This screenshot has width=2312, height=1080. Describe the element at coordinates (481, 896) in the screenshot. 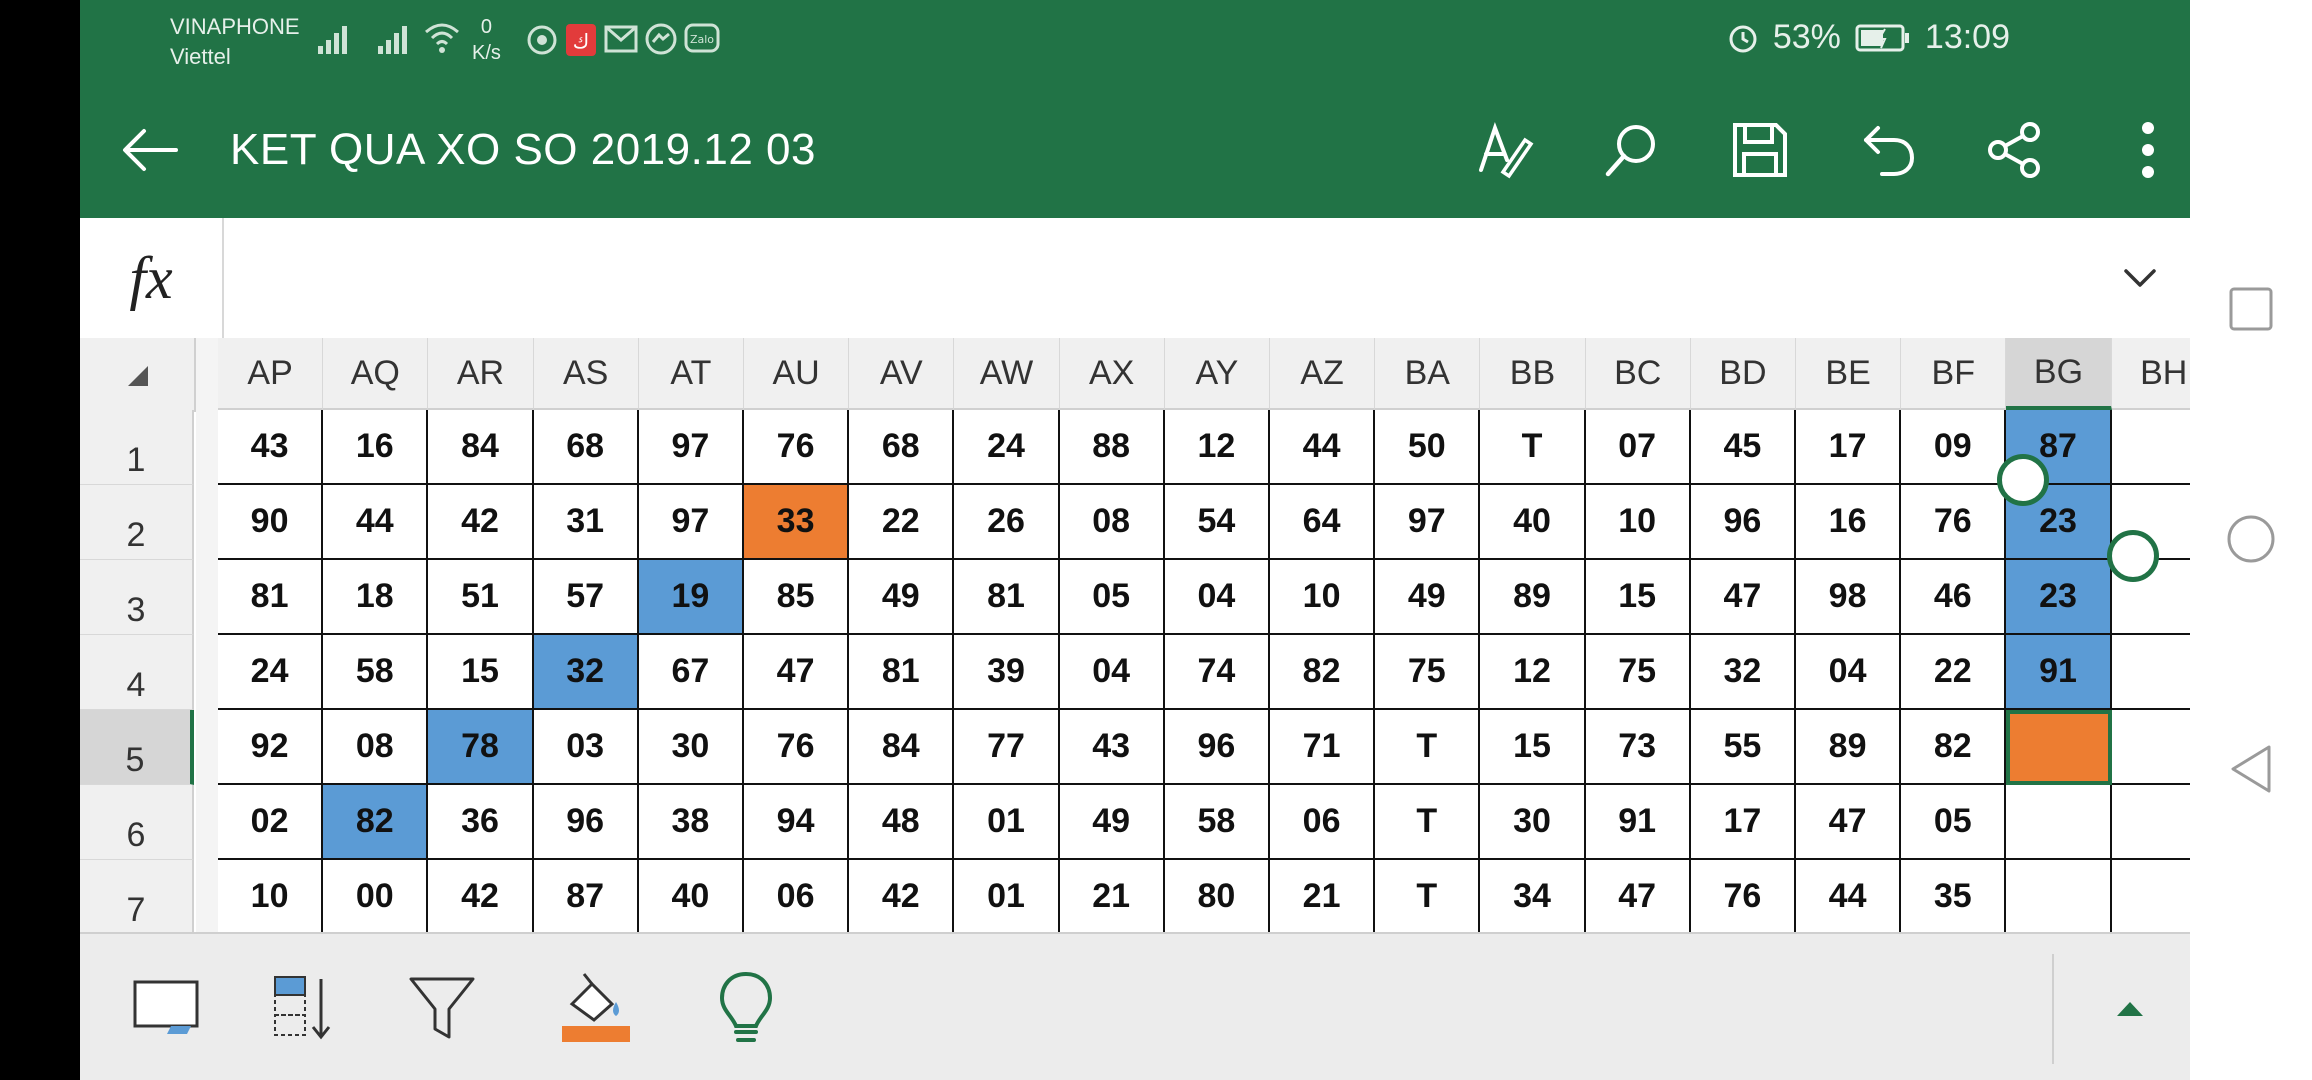

I see `cell-ar7: 42` at that location.